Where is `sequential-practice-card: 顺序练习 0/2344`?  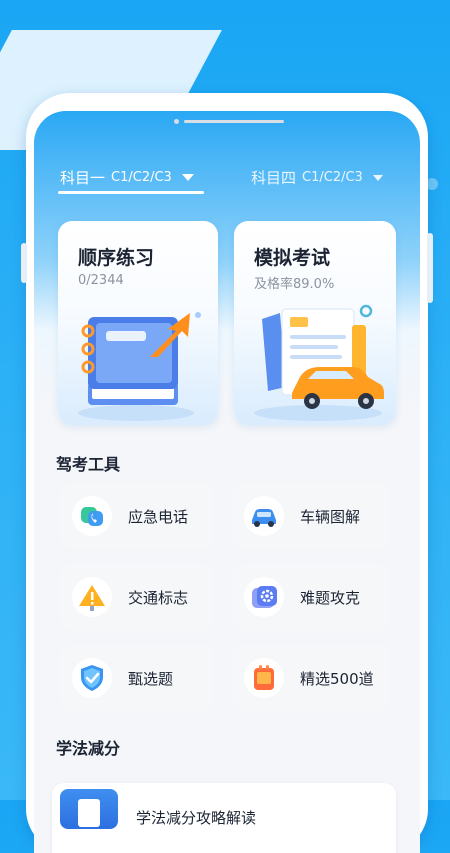 sequential-practice-card: 顺序练习 0/2344 is located at coordinates (138, 323).